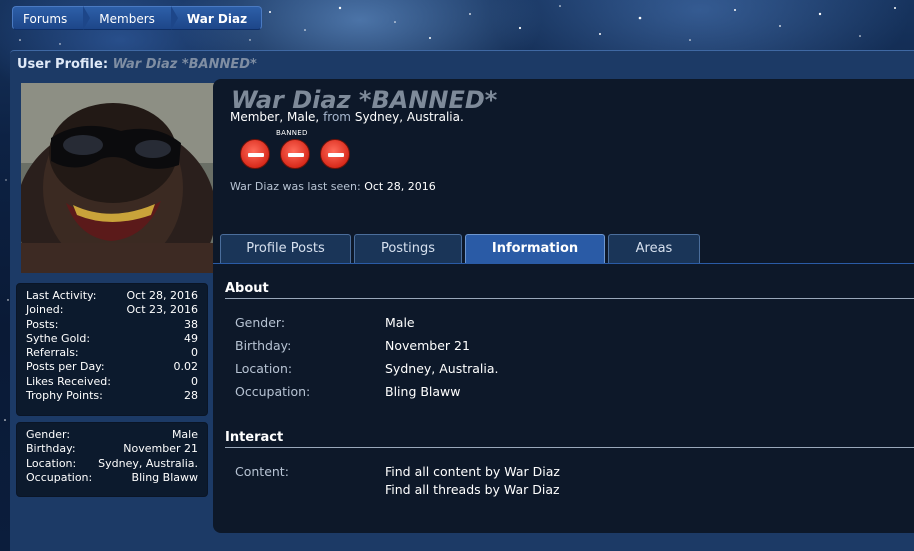  Describe the element at coordinates (273, 391) in the screenshot. I see `info-label: Occupation:` at that location.